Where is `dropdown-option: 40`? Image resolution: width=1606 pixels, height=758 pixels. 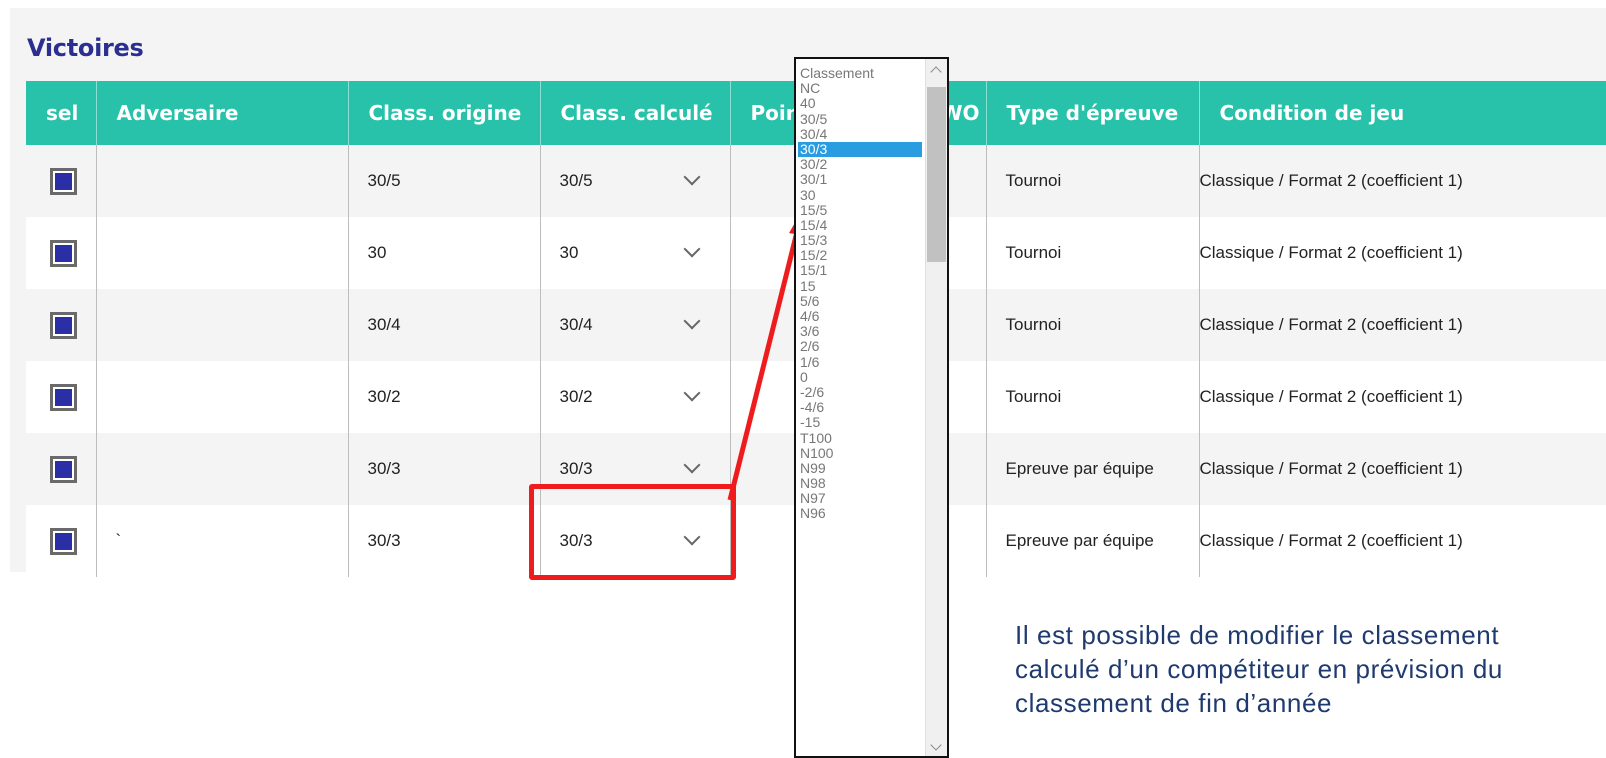 dropdown-option: 40 is located at coordinates (860, 103).